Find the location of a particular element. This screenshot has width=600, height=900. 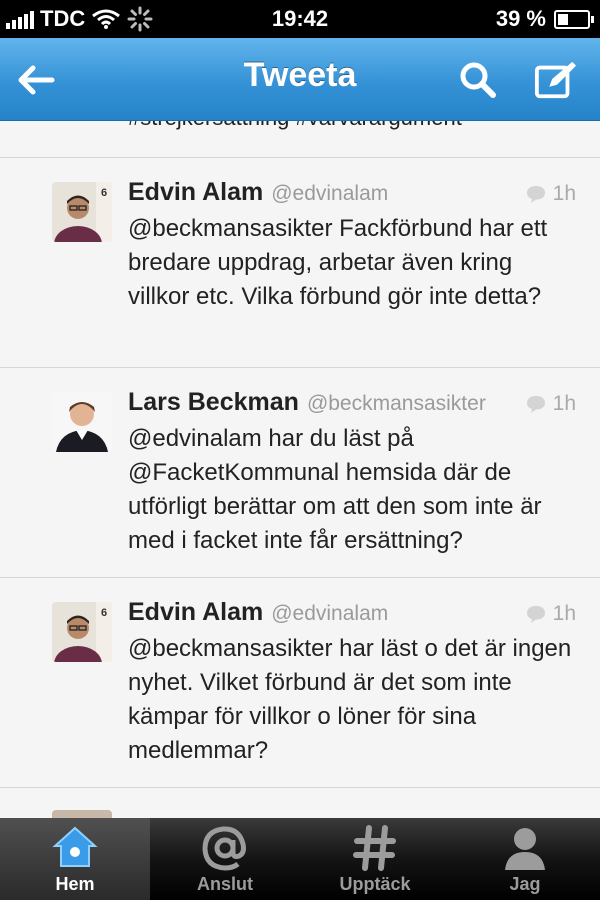

tweet-author: Lars Beckman @beckmansasikter is located at coordinates (307, 402).